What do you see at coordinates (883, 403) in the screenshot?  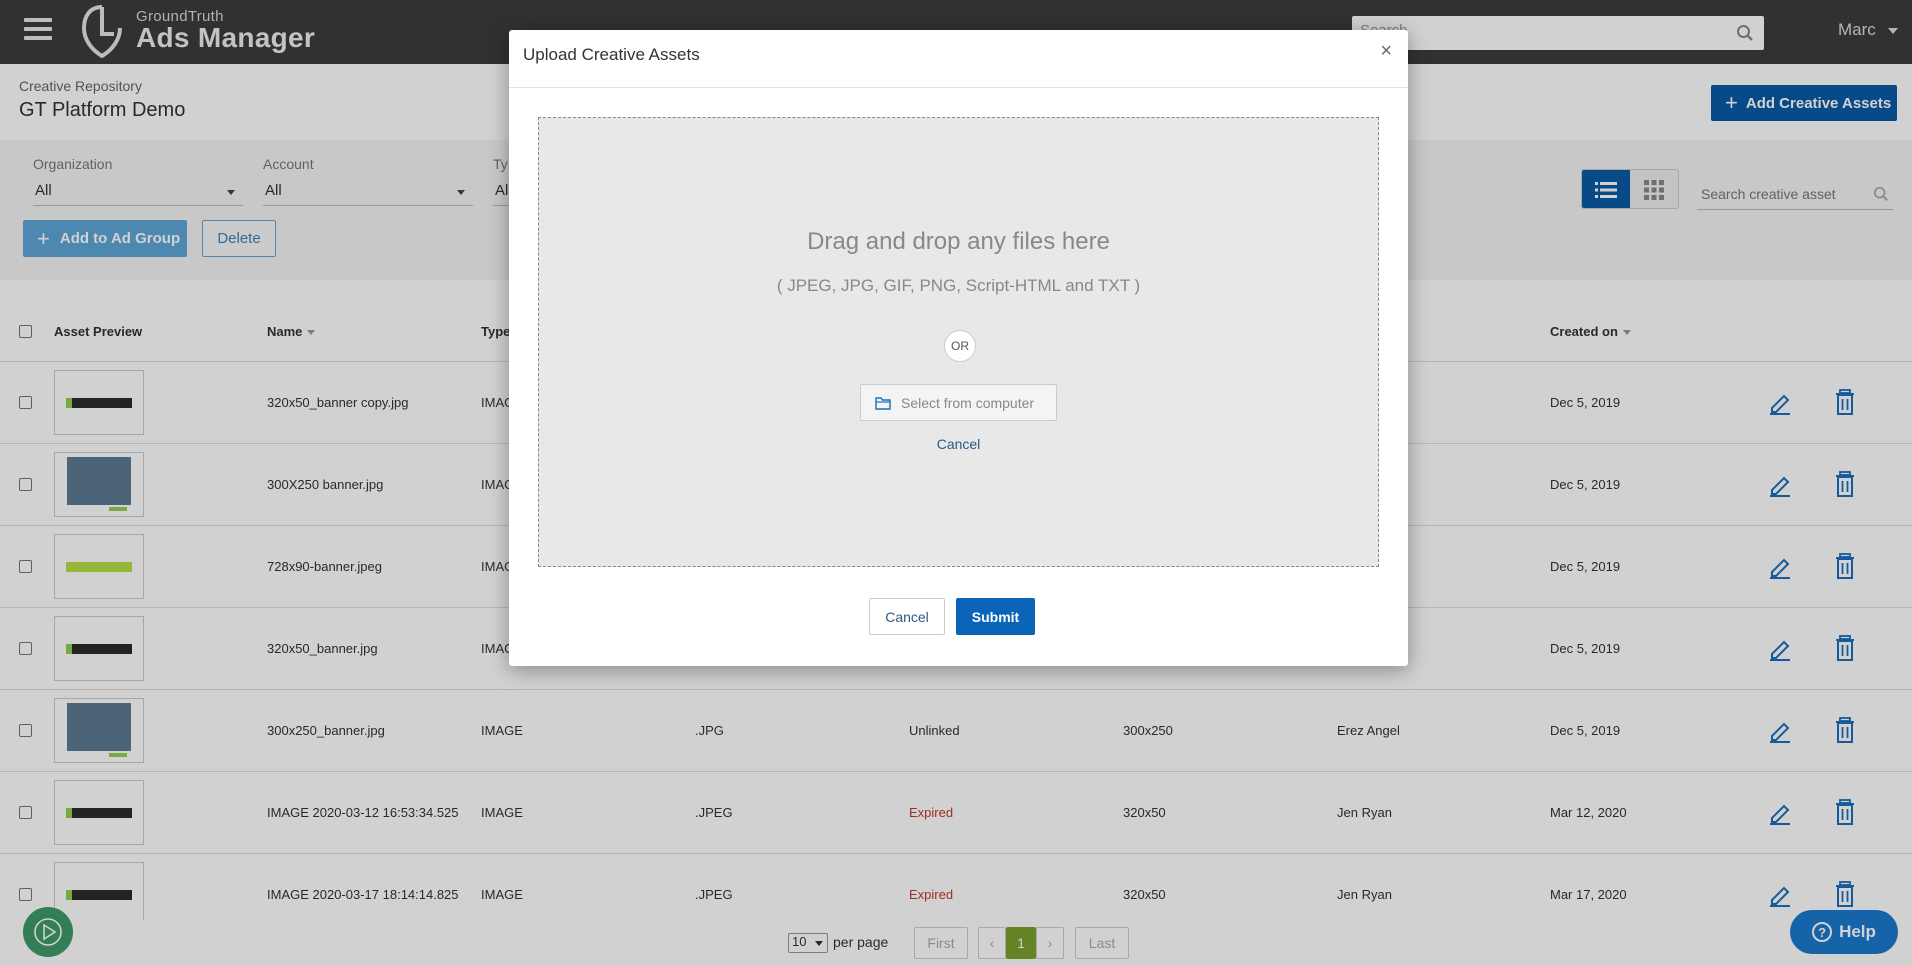 I see `folder-icon` at bounding box center [883, 403].